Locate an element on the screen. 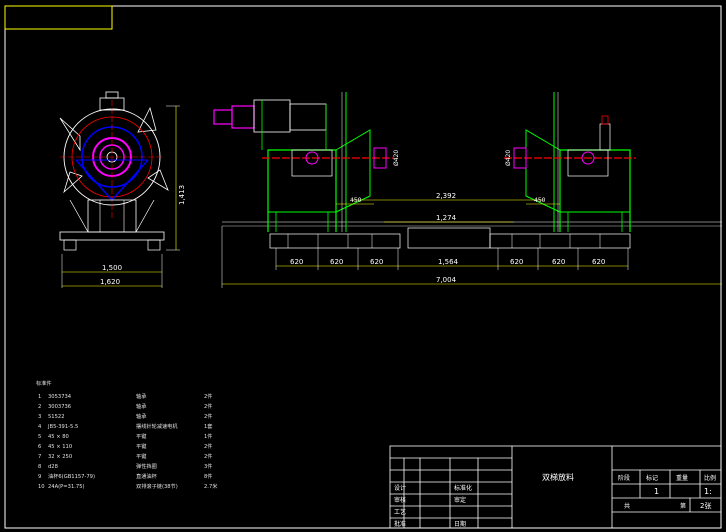 This screenshot has height=532, width=726. corner-code-box is located at coordinates (58, 17).